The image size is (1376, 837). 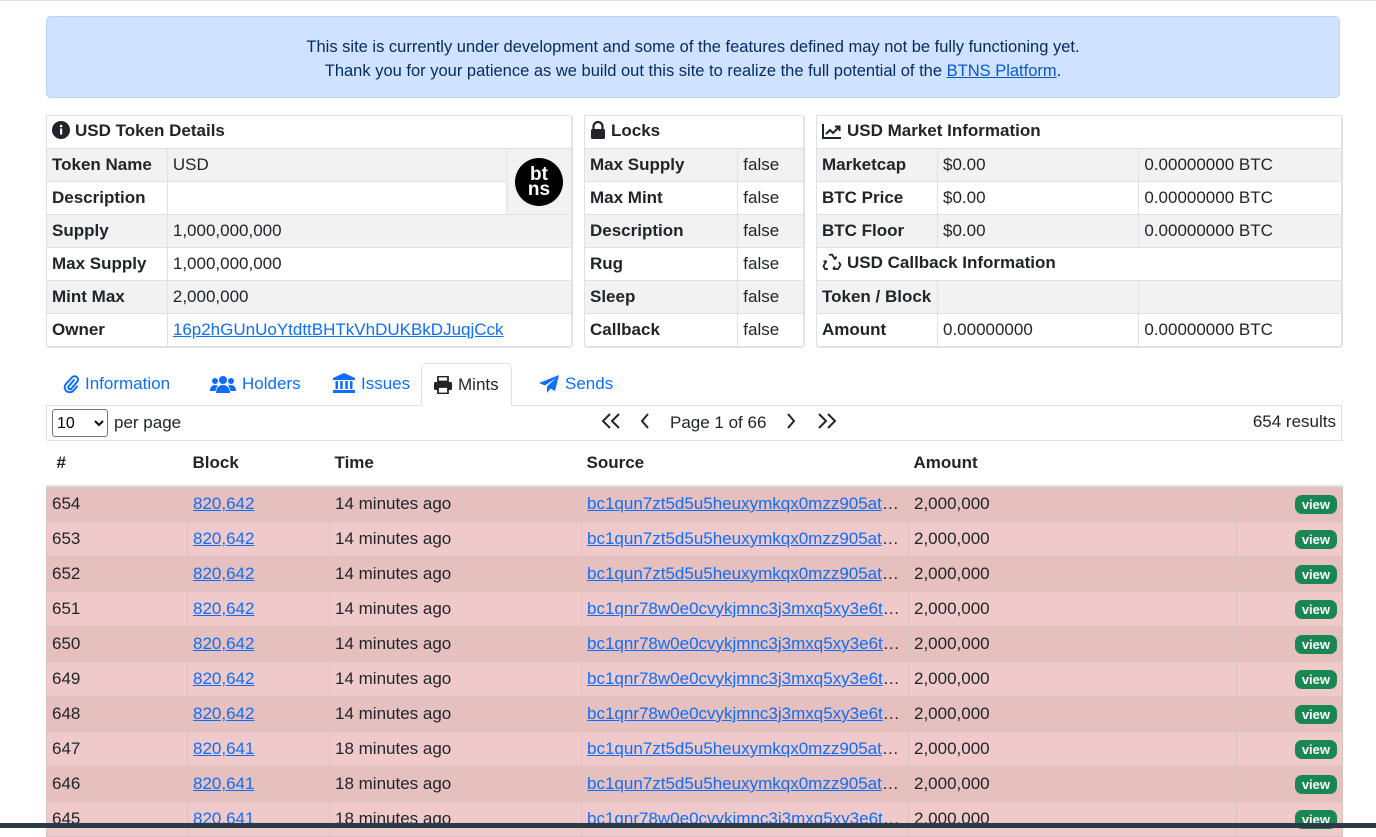 What do you see at coordinates (877, 297) in the screenshot?
I see `token-block-label: Token / Block` at bounding box center [877, 297].